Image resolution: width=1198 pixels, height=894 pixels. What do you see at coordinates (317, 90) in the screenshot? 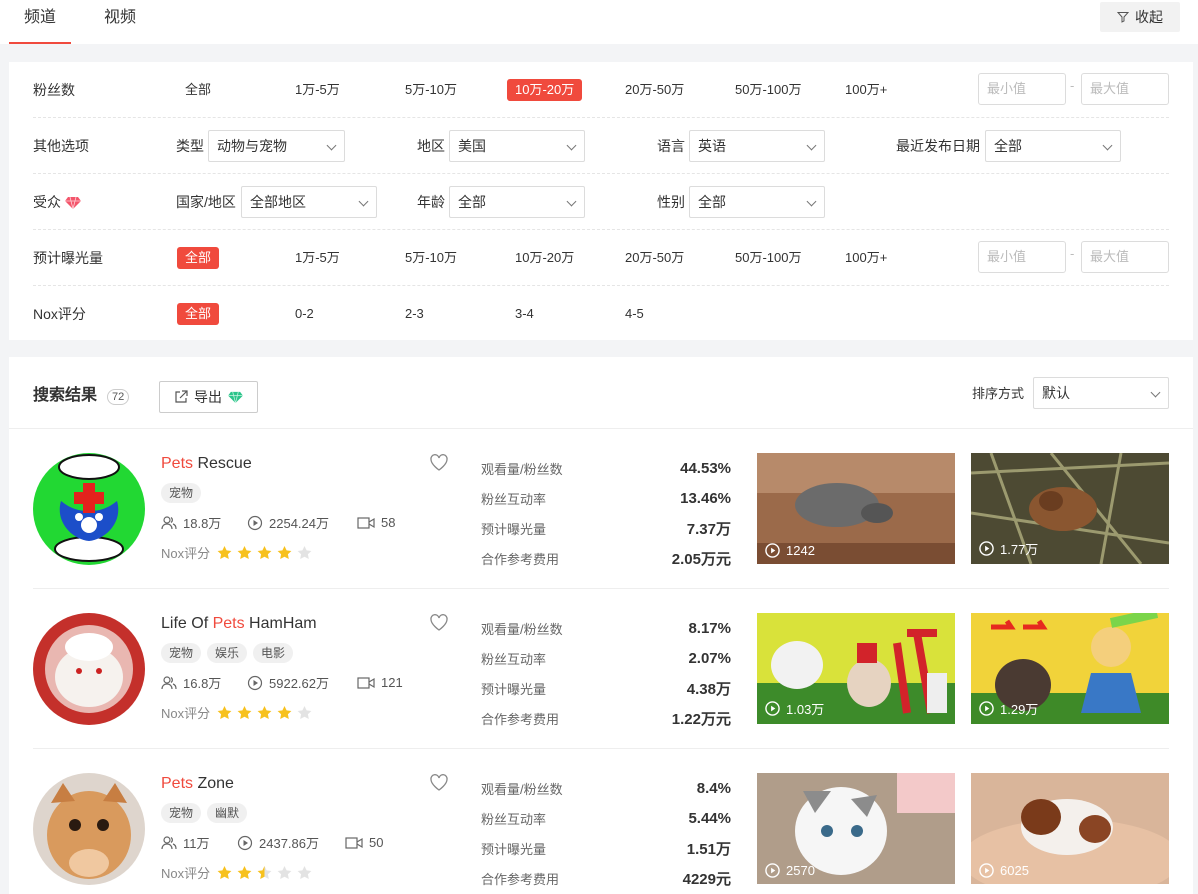
I see `fans-option-1: 1万-5万` at bounding box center [317, 90].